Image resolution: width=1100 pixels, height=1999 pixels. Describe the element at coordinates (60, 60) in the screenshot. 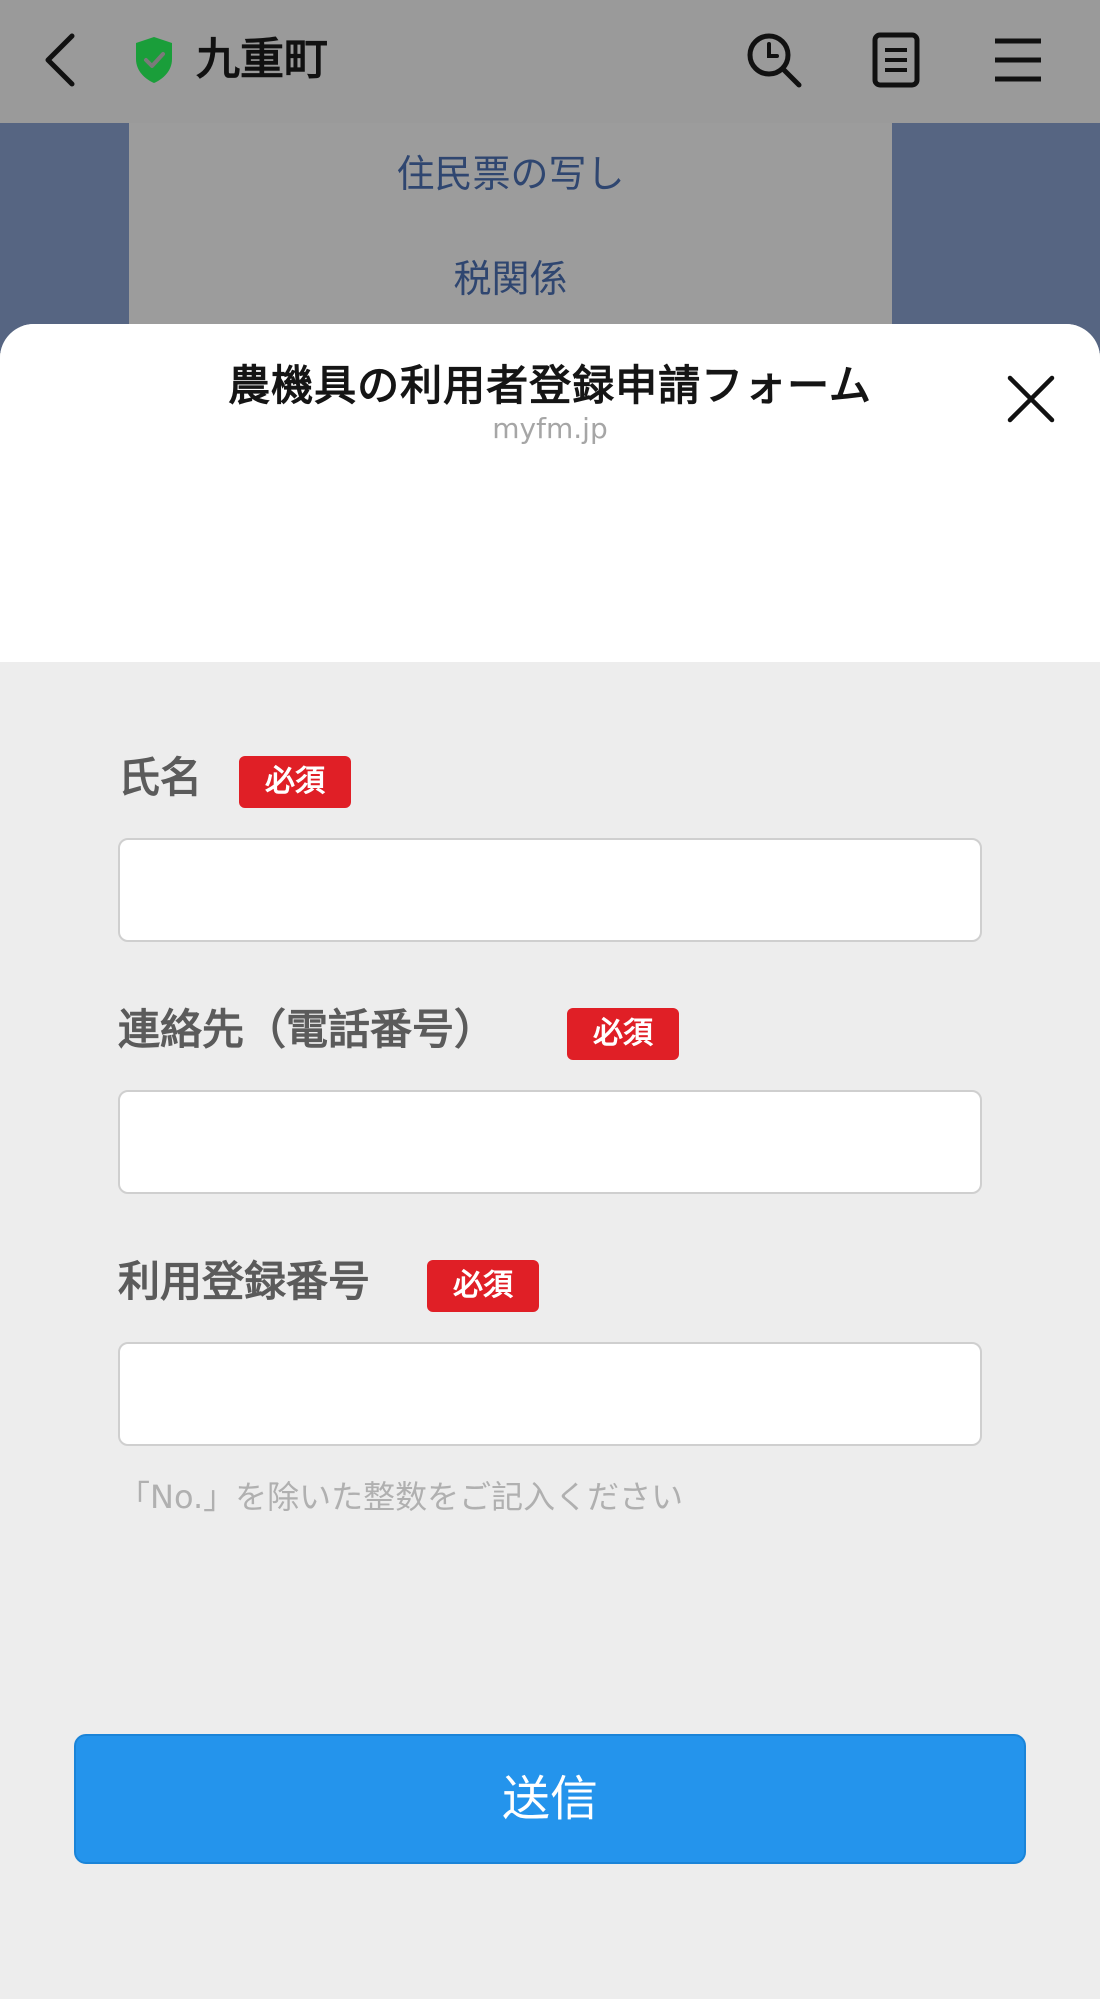

I see `back-icon` at that location.